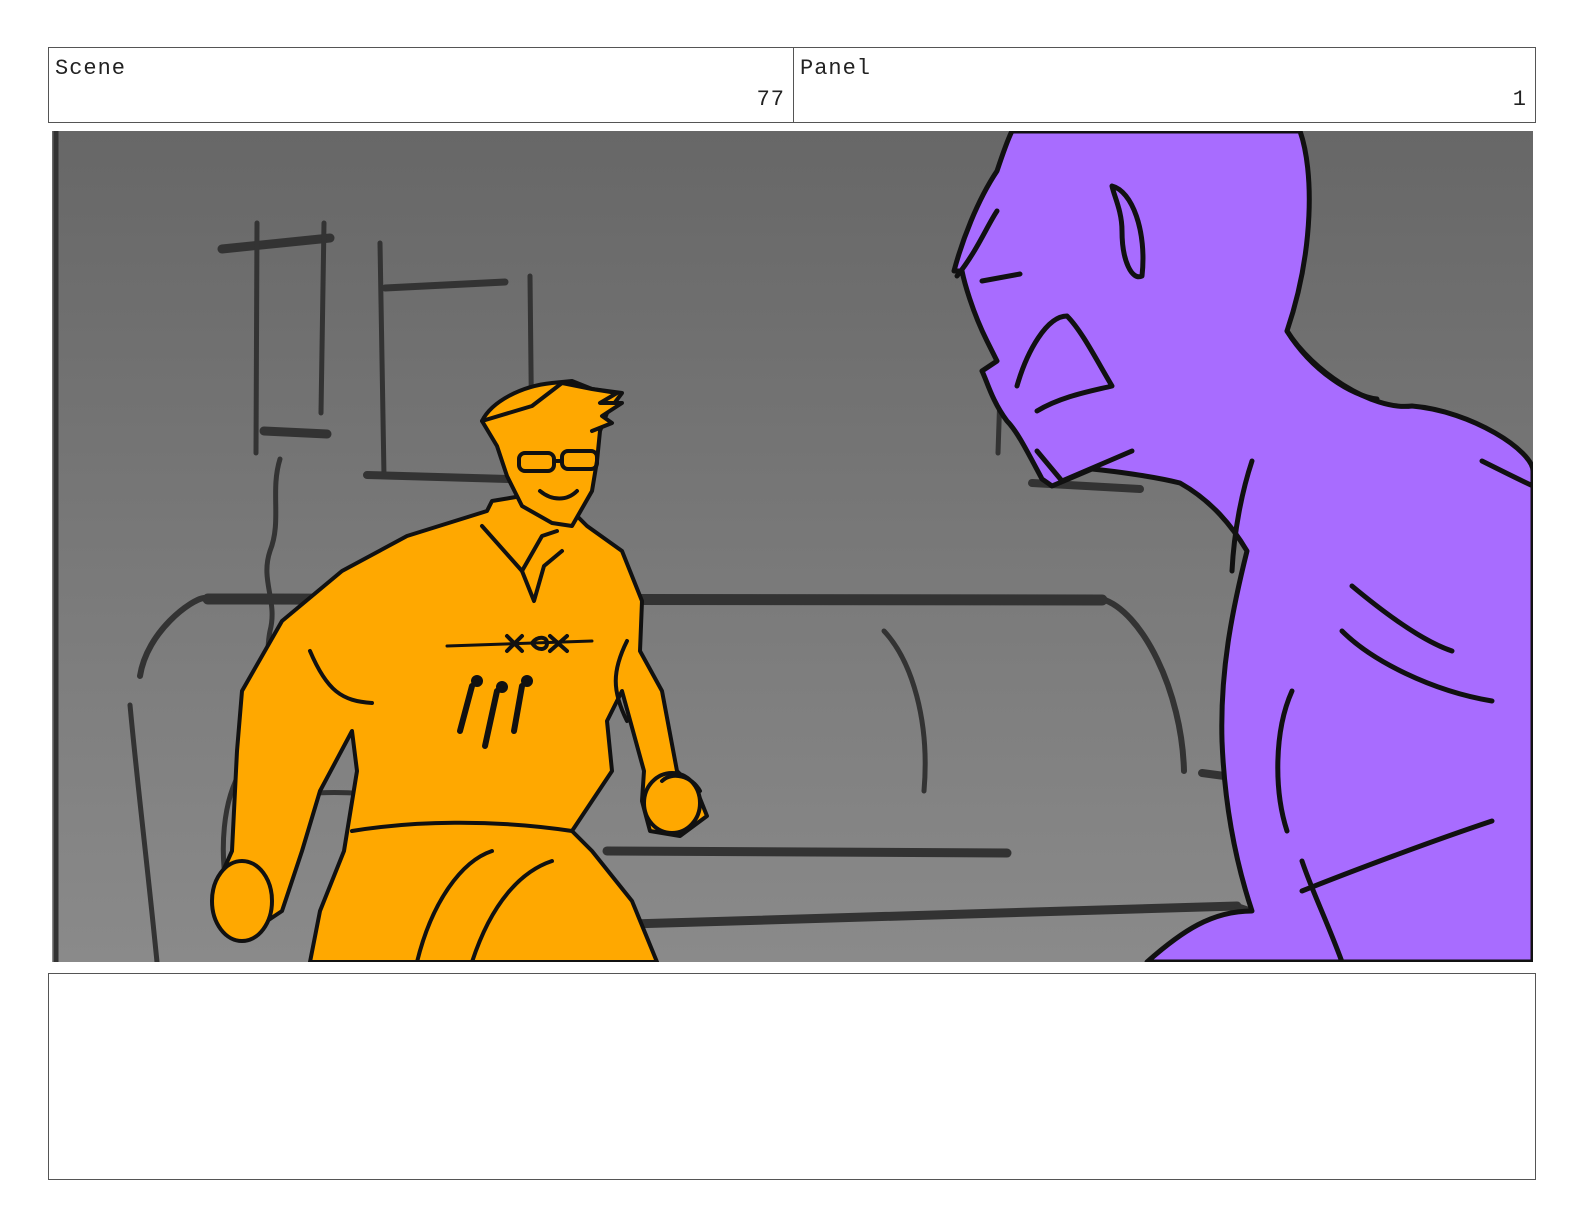  I want to click on panel-cell: Panel 1, so click(1164, 85).